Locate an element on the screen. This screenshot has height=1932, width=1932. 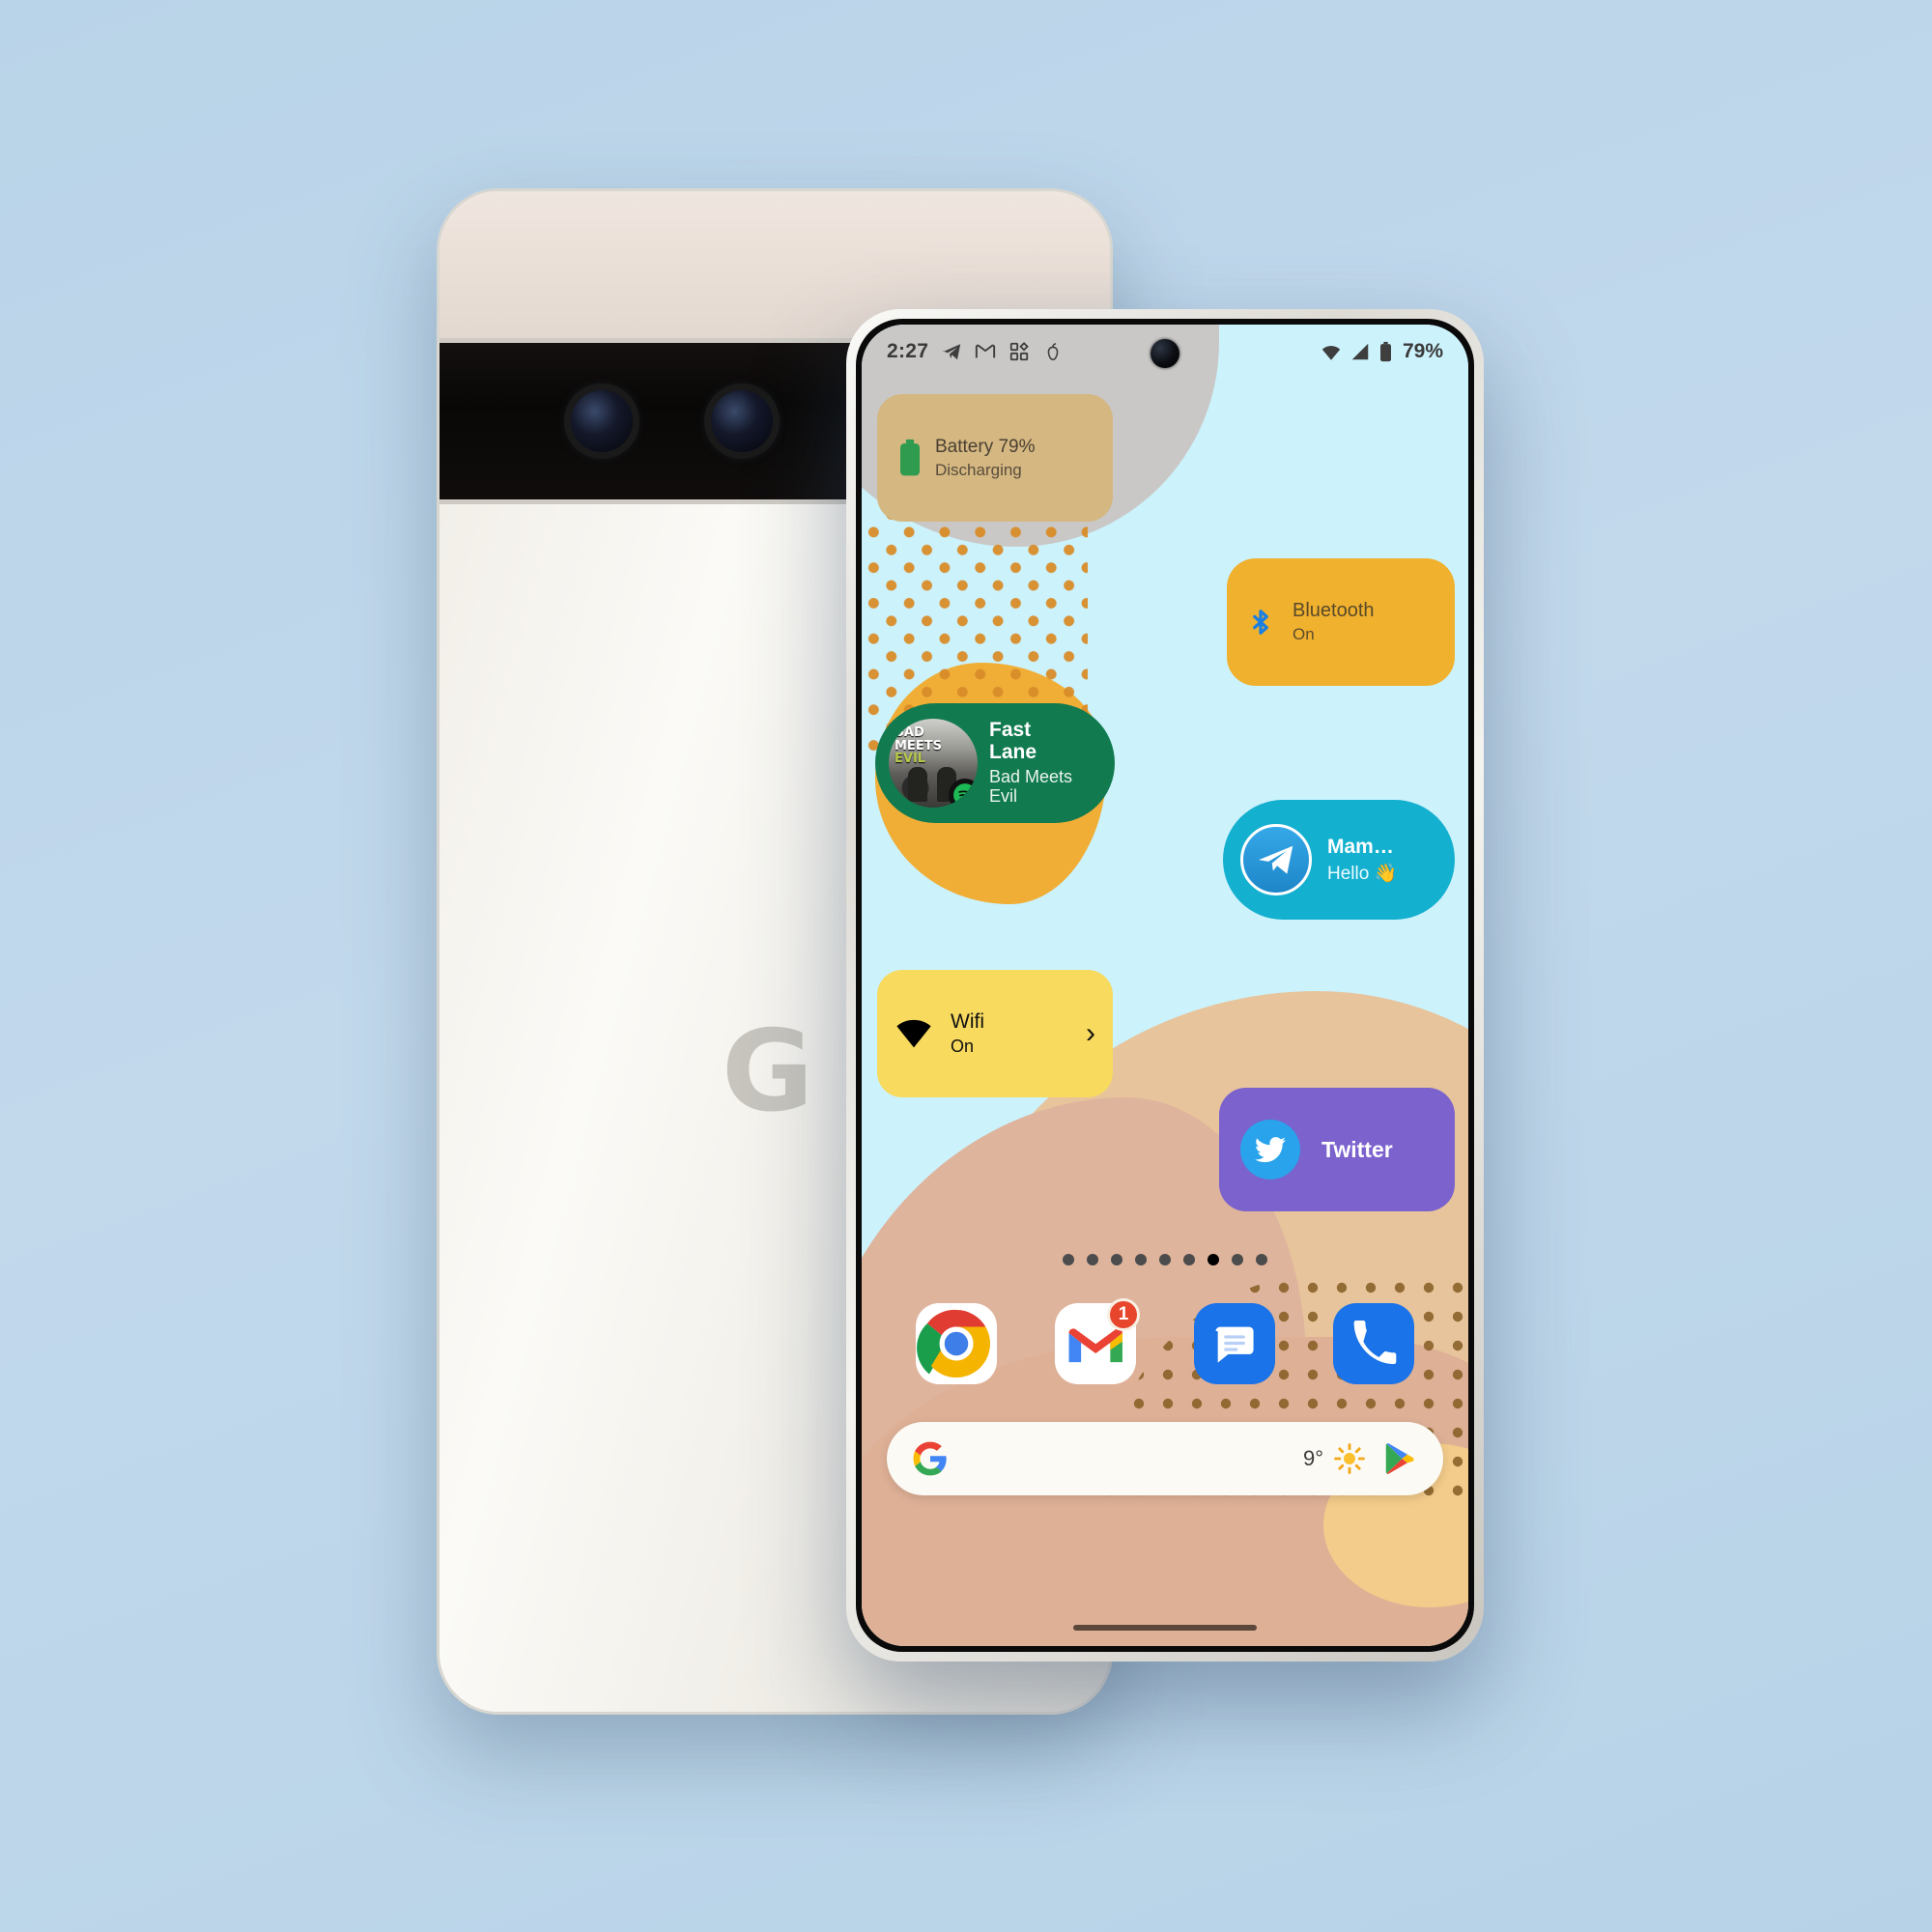
status-bar-left: 2:27 is located at coordinates (975, 351).